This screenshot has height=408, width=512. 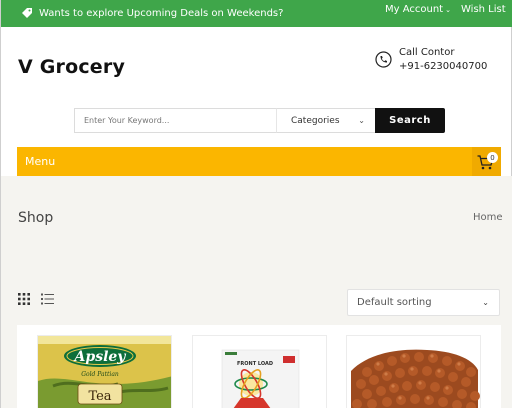 What do you see at coordinates (24, 299) in the screenshot?
I see `grid-view-icon` at bounding box center [24, 299].